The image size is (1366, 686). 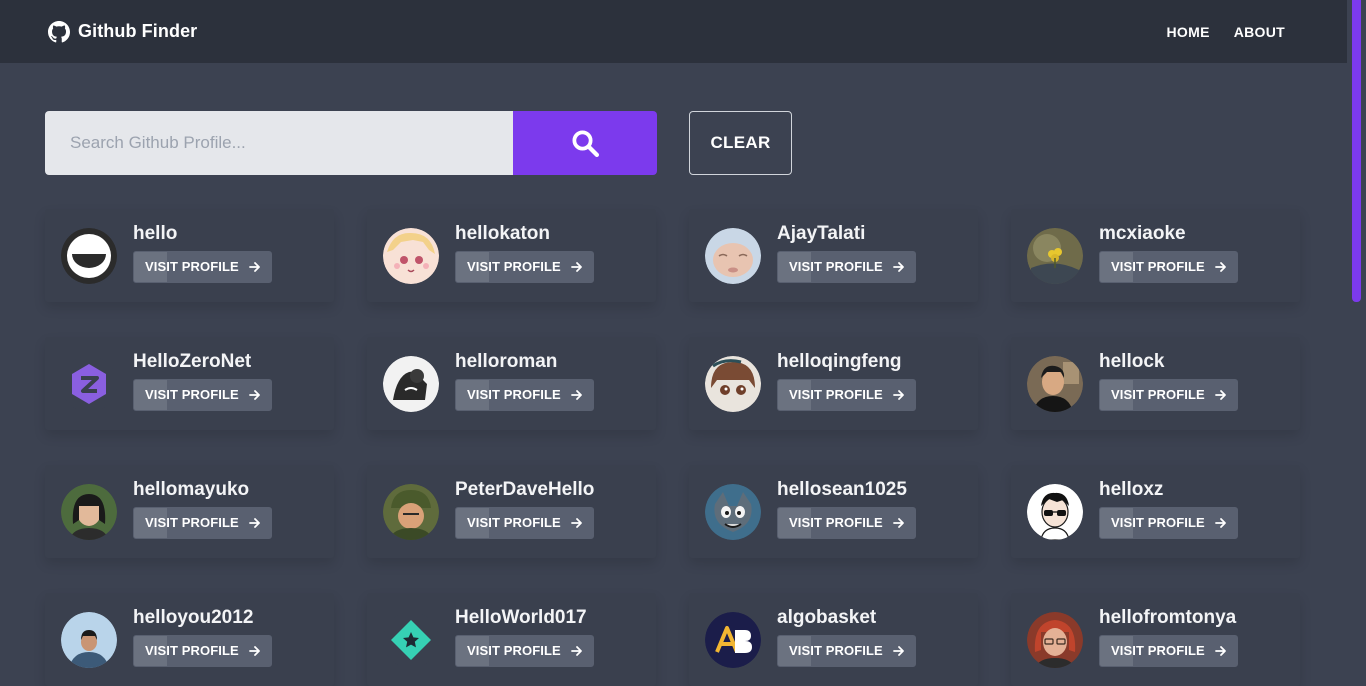 What do you see at coordinates (506, 361) in the screenshot?
I see `username: helloroman` at bounding box center [506, 361].